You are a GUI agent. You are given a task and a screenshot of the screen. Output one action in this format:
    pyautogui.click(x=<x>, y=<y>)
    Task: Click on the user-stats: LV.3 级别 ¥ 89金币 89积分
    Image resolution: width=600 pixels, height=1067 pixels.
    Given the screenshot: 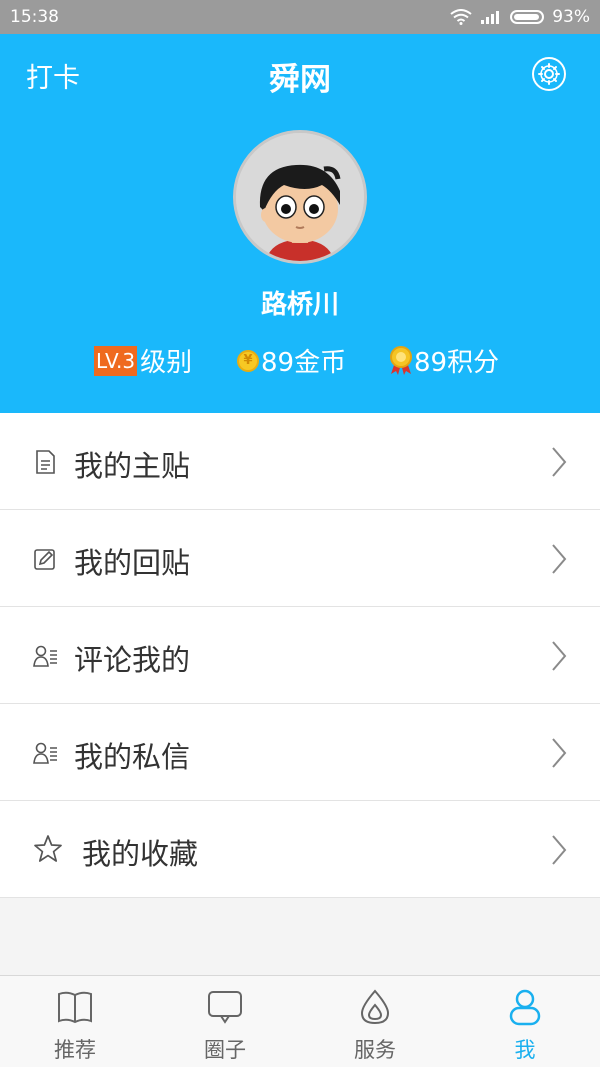 What is the action you would take?
    pyautogui.click(x=300, y=360)
    